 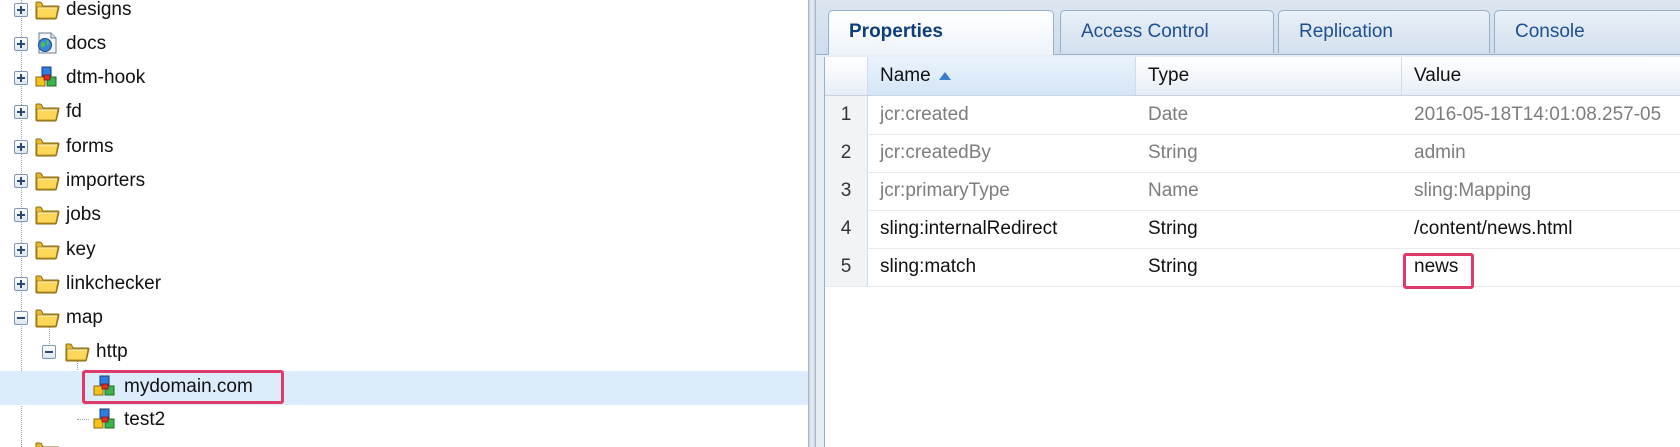 What do you see at coordinates (1002, 76) in the screenshot?
I see `header-name: Name` at bounding box center [1002, 76].